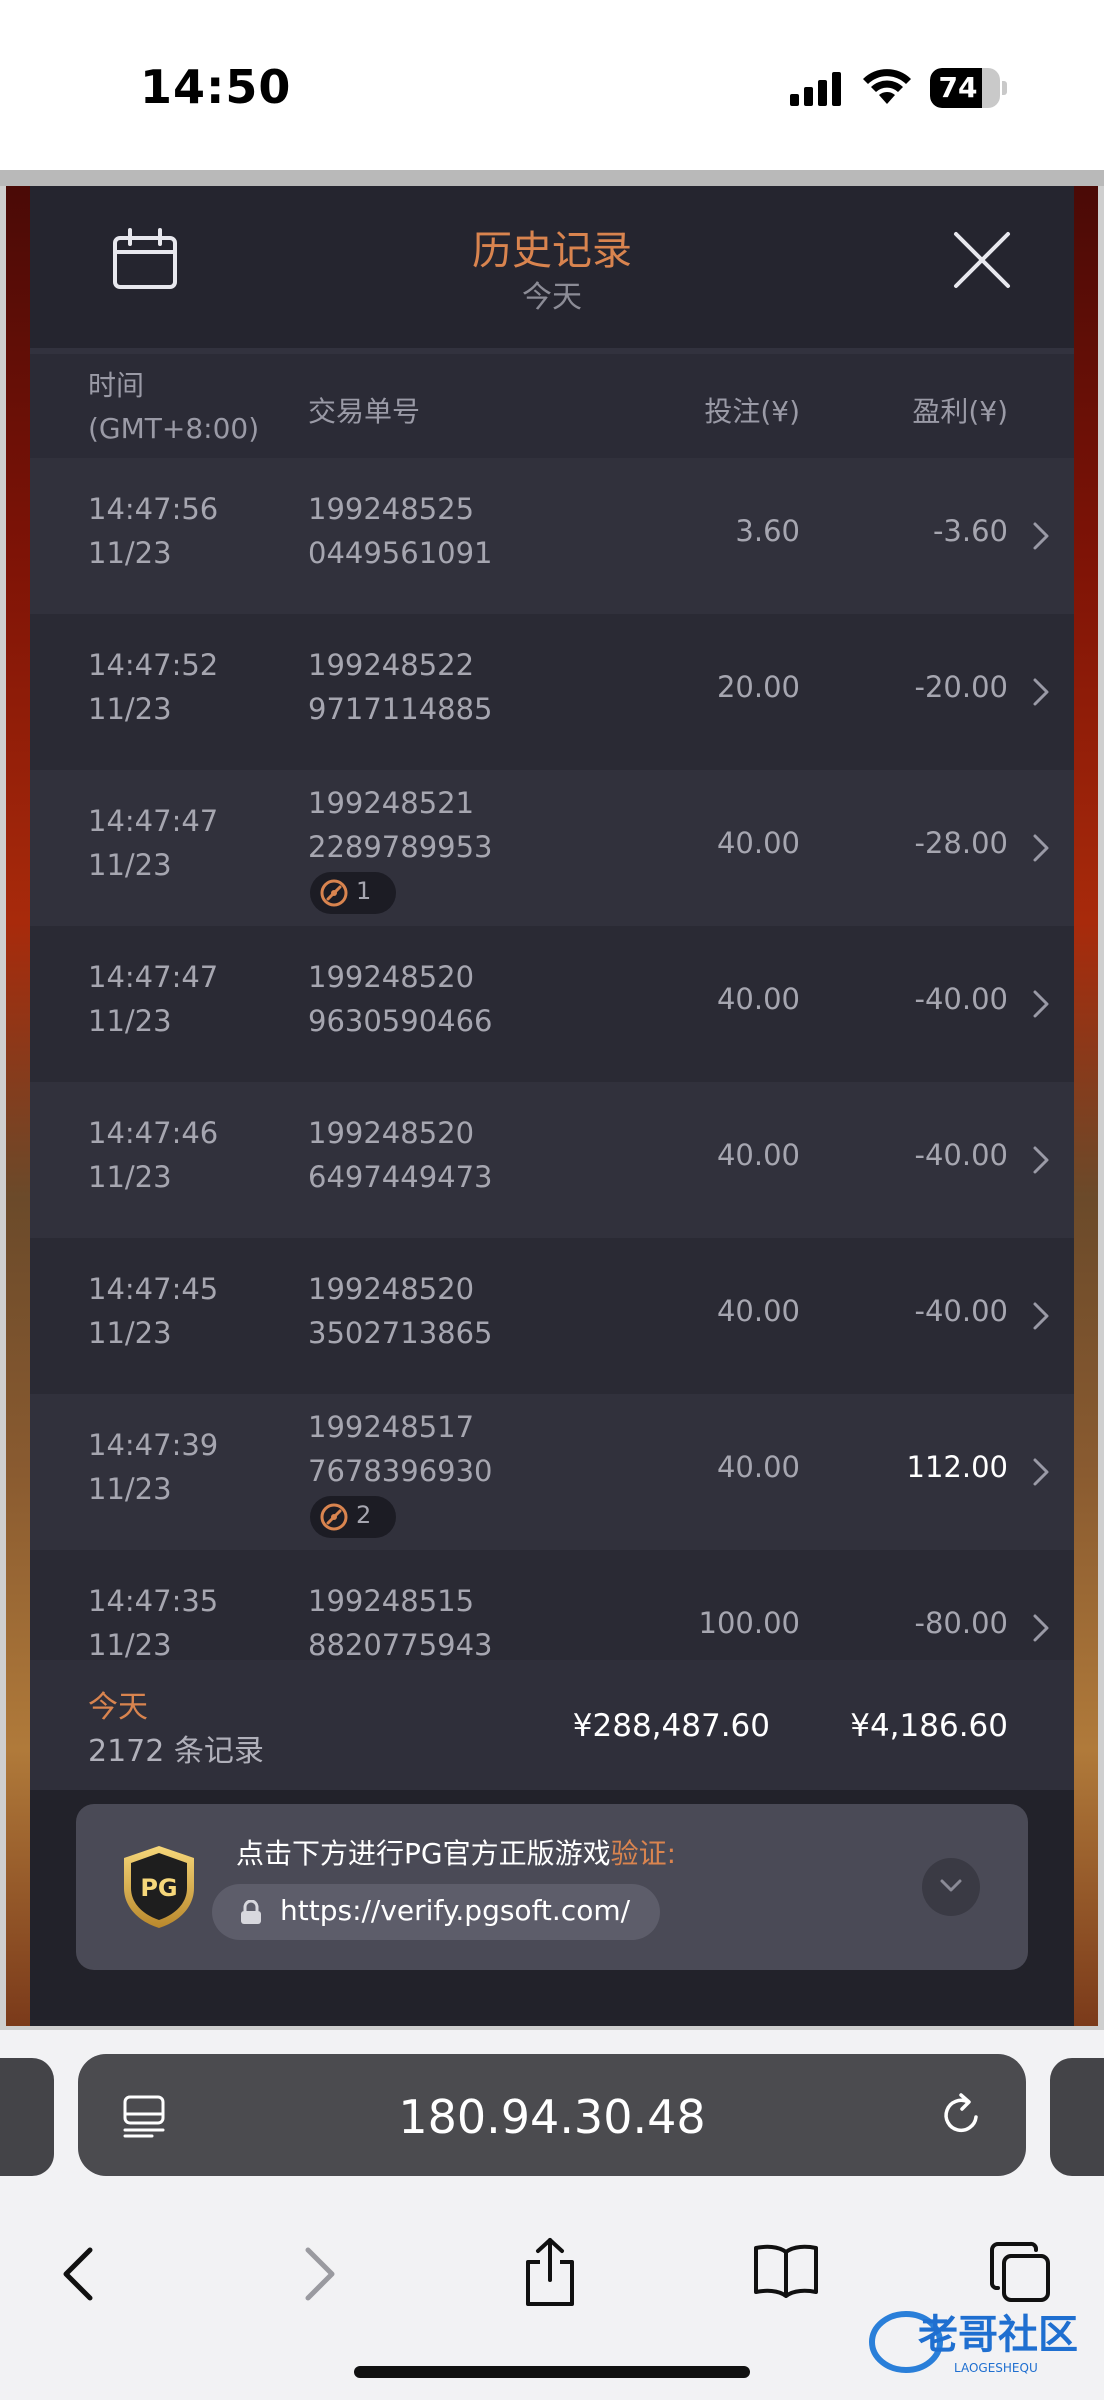  Describe the element at coordinates (786, 2270) in the screenshot. I see `bookmarks-icon` at that location.